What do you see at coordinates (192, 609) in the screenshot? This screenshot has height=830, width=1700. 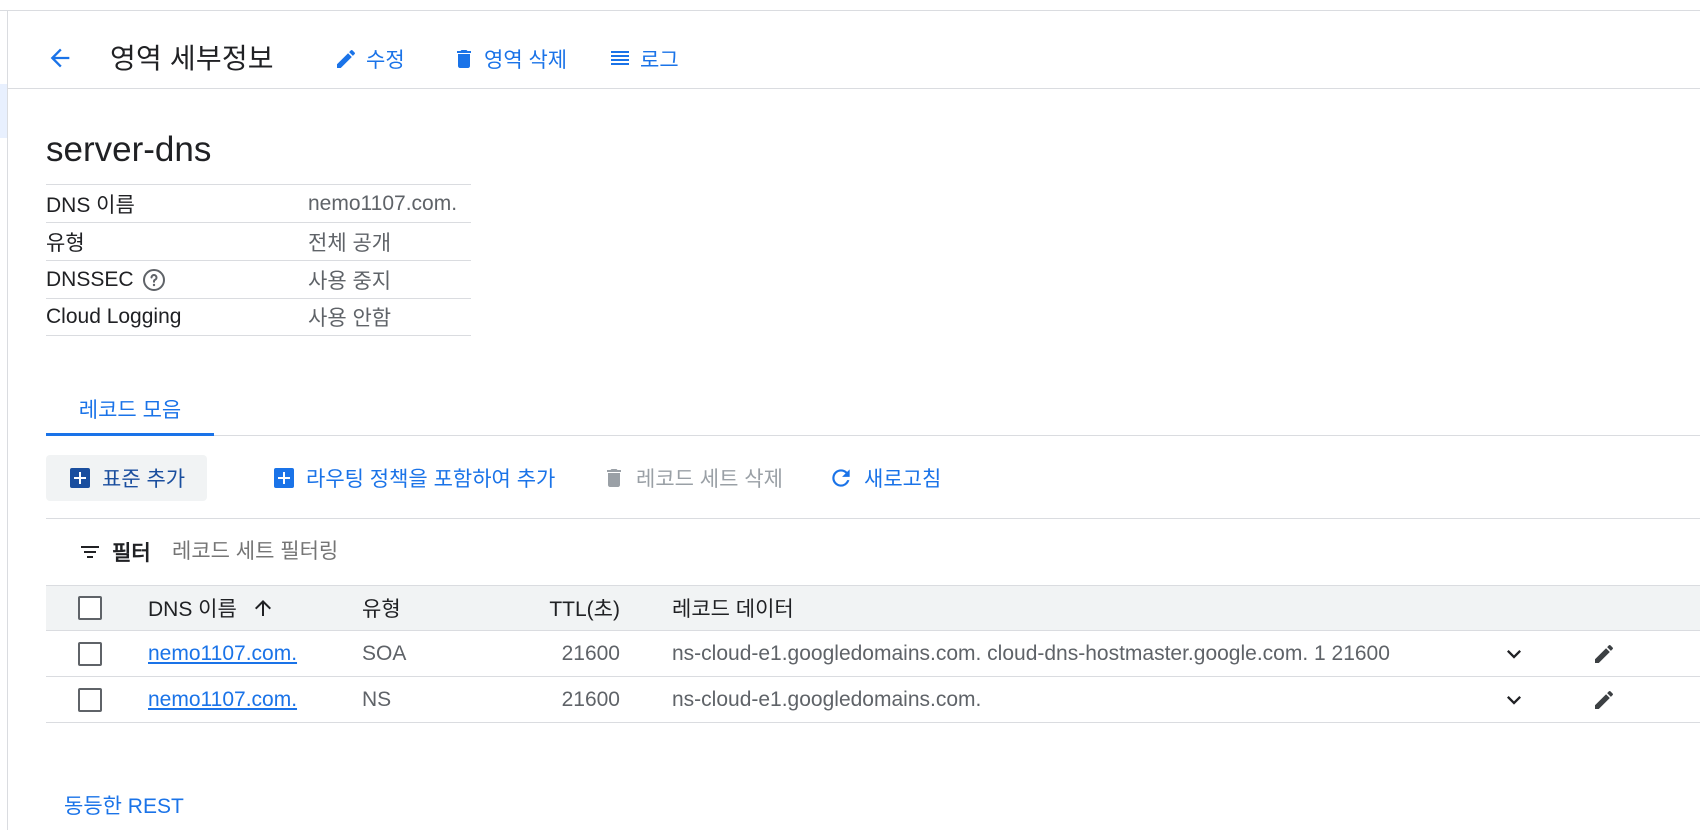 I see `column-header-label: DNS 이름` at bounding box center [192, 609].